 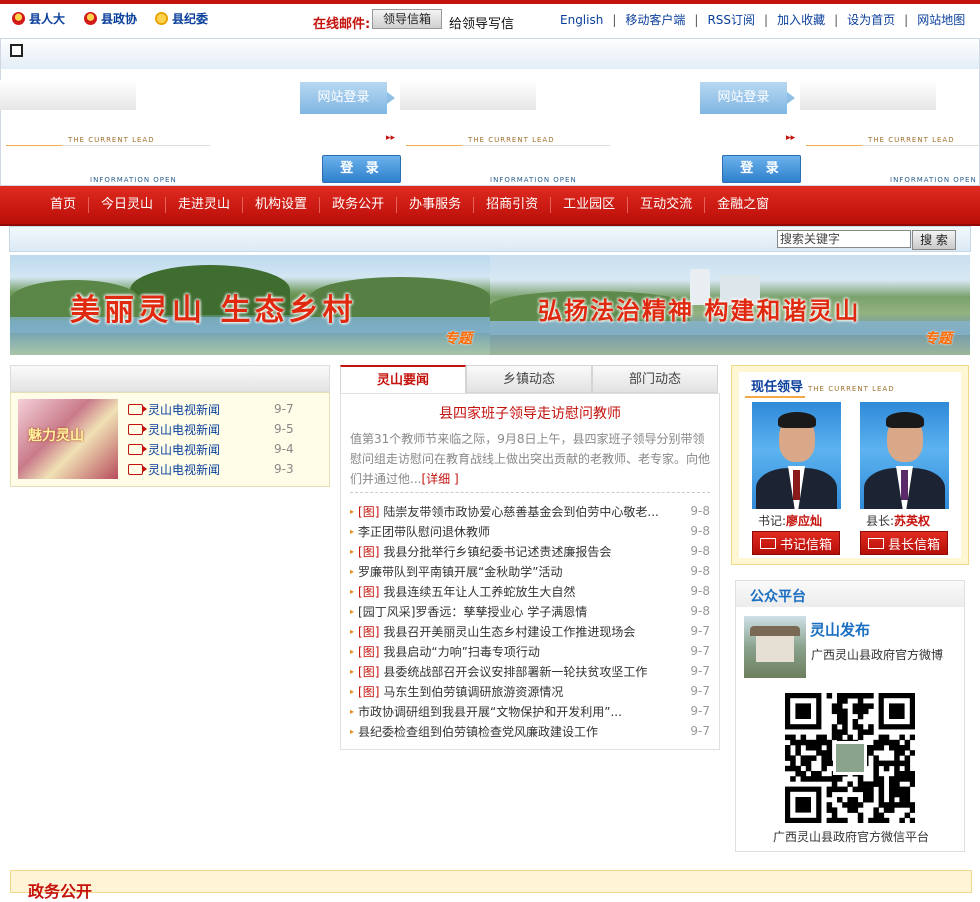 I want to click on tv-thumbnail: 魅力灵山, so click(x=68, y=439).